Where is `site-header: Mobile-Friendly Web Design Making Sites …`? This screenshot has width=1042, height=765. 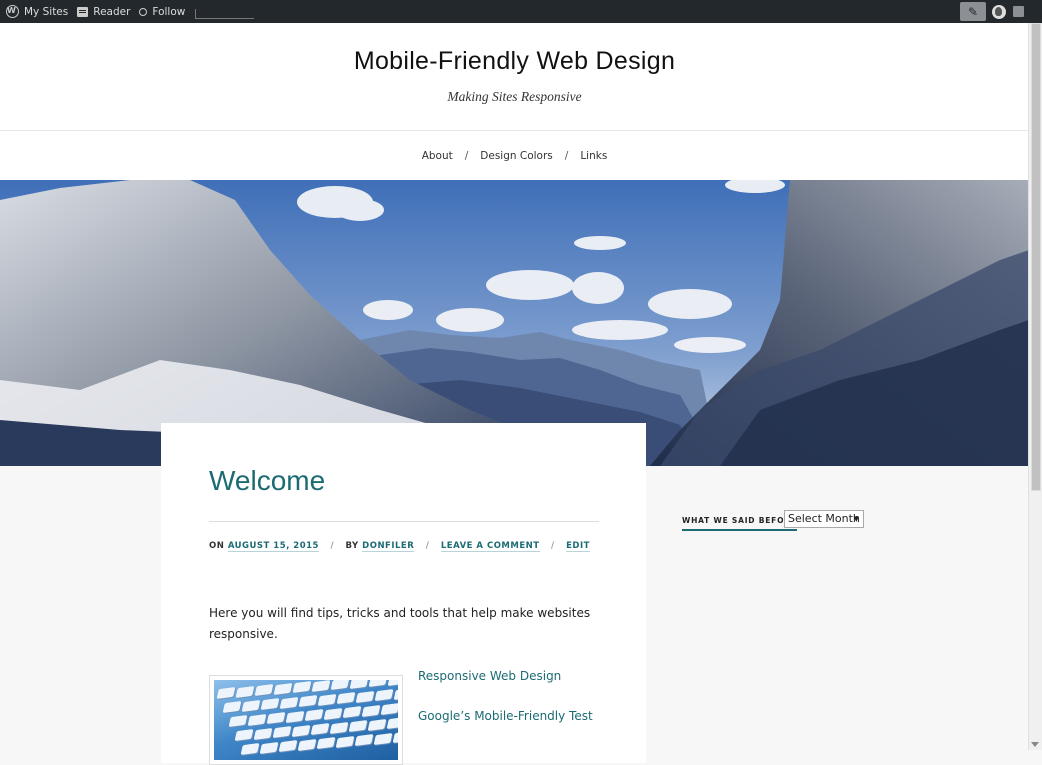
site-header: Mobile-Friendly Web Design Making Sites … is located at coordinates (514, 76).